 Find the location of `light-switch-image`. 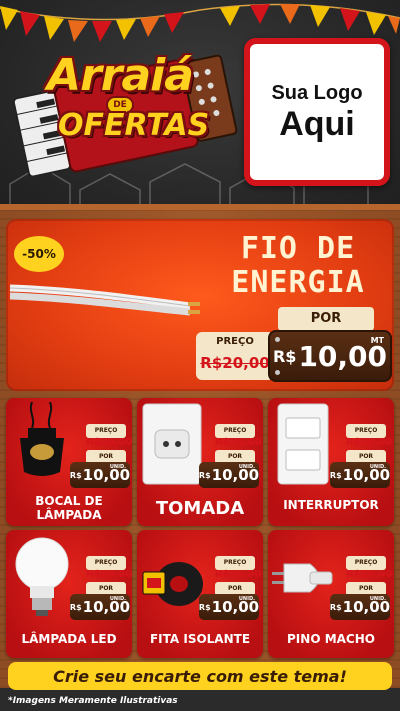

light-switch-image is located at coordinates (303, 444).